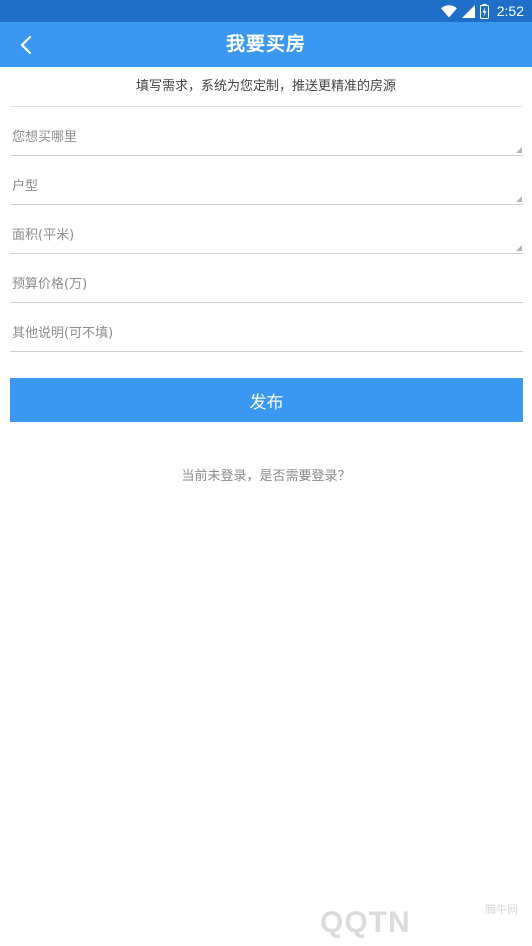 The width and height of the screenshot is (532, 946). I want to click on location-field: 您想买哪里, so click(266, 131).